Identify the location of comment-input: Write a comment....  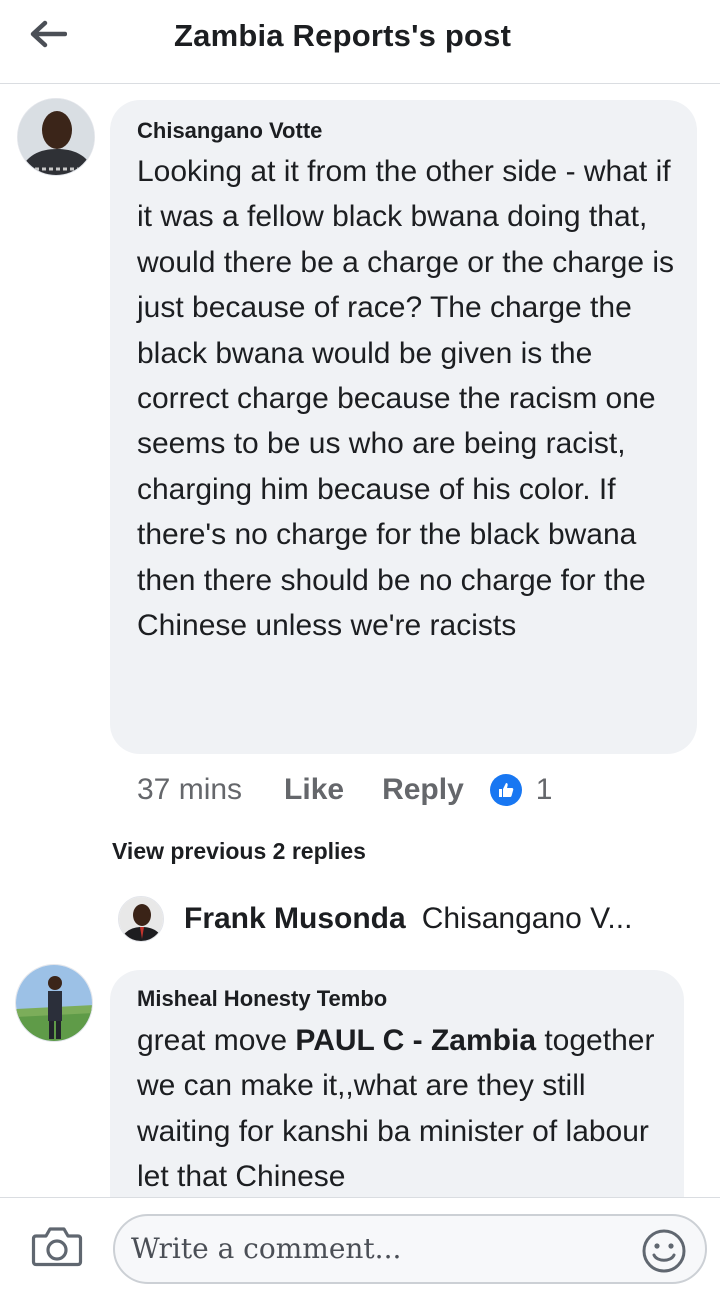
(410, 1249).